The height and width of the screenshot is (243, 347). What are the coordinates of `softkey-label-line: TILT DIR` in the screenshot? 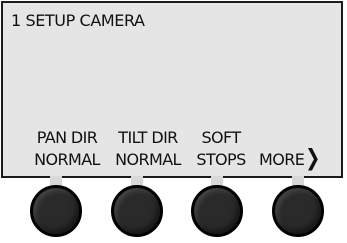 It's located at (148, 137).